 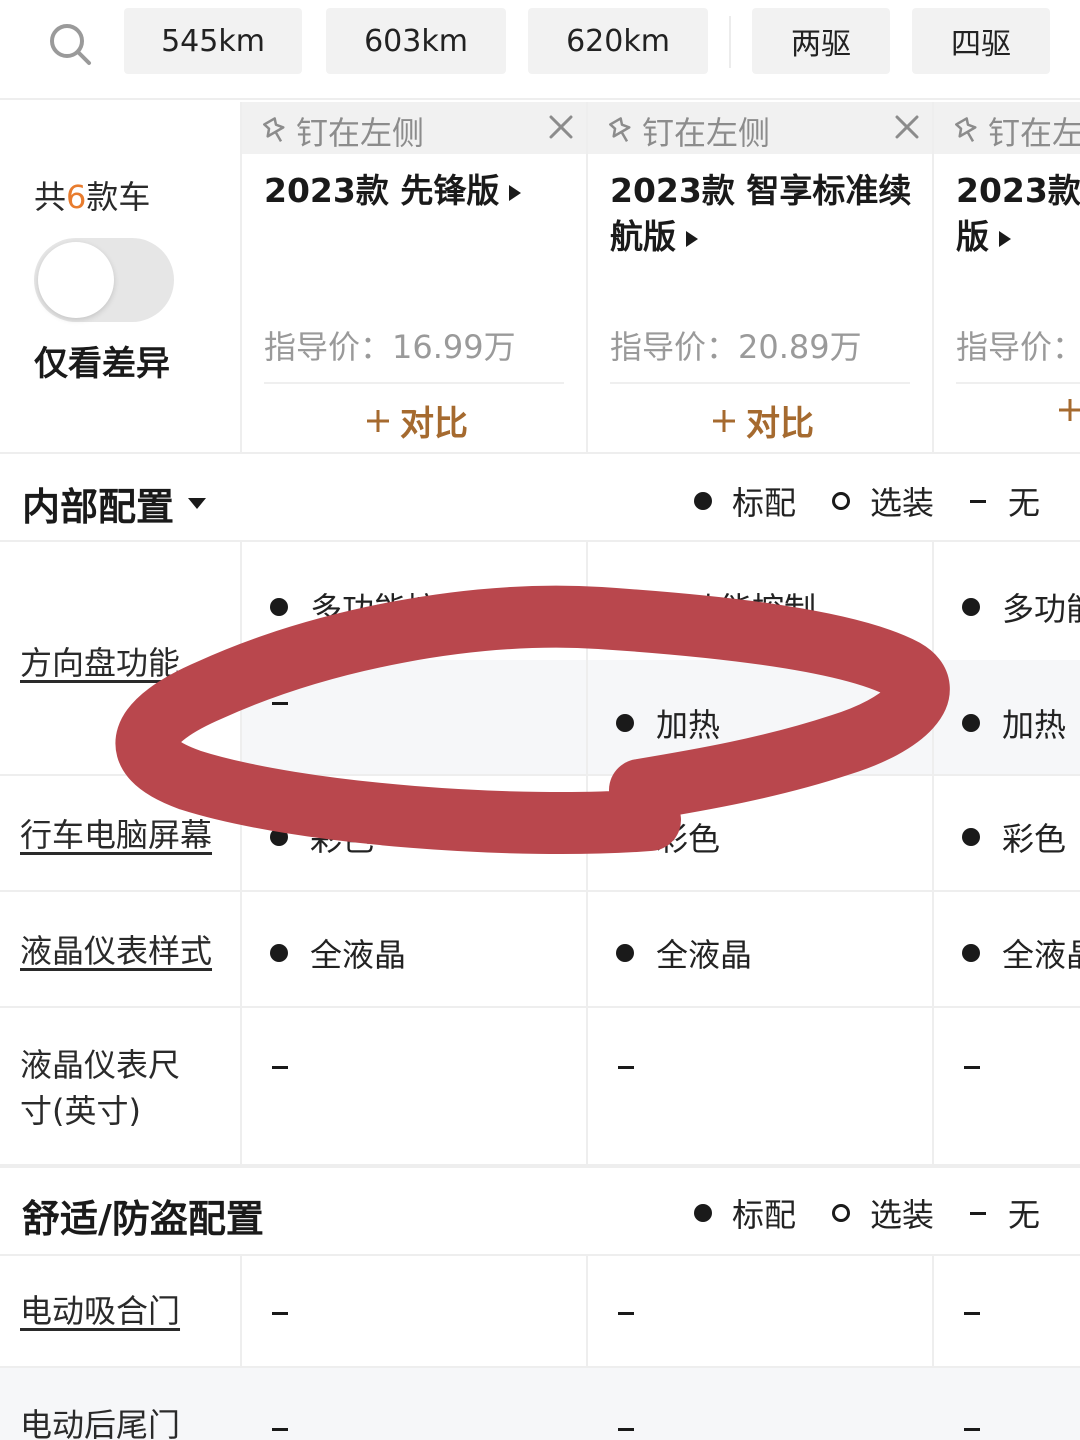 What do you see at coordinates (760, 214) in the screenshot?
I see `car-title: 2023款 智享标准续 航版` at bounding box center [760, 214].